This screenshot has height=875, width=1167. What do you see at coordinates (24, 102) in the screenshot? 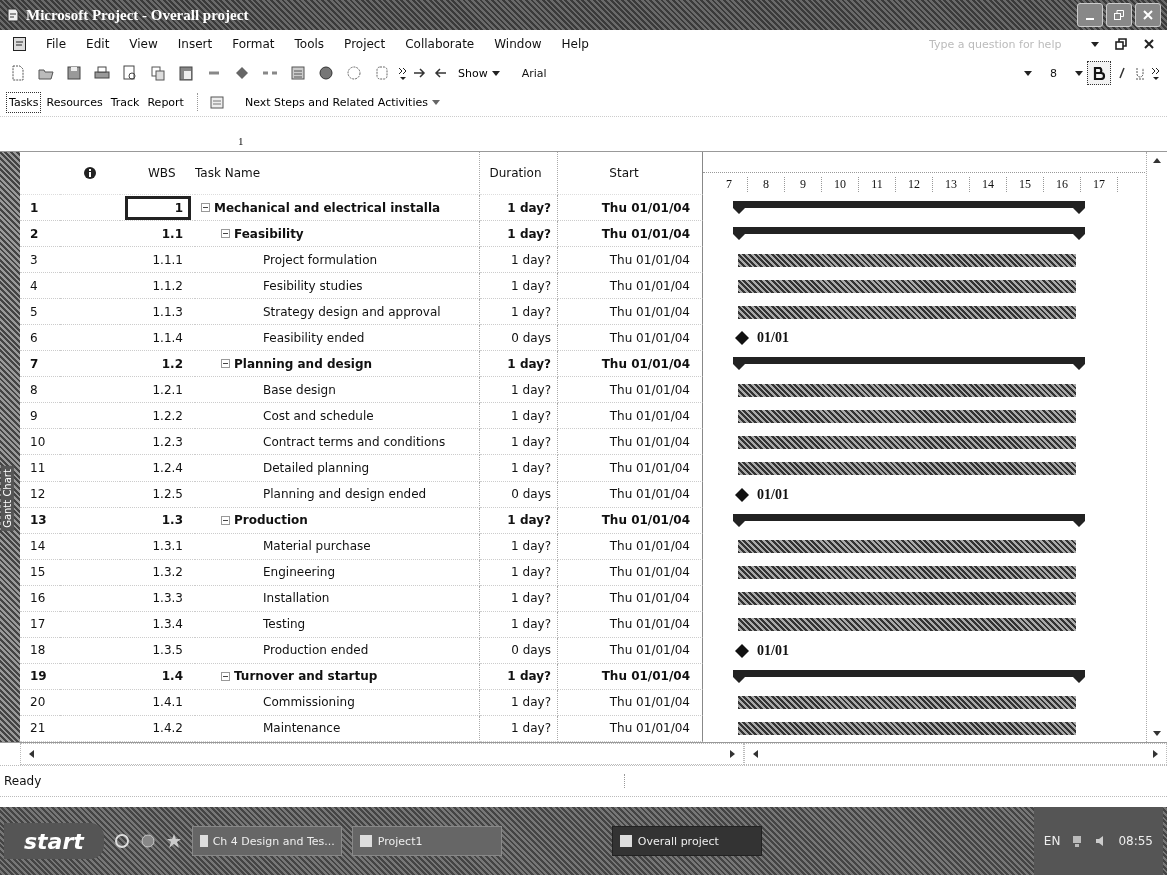
I see `view-tab: Tasks` at bounding box center [24, 102].